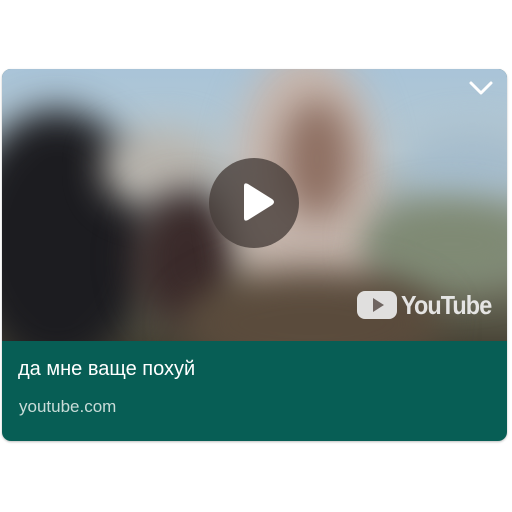  Describe the element at coordinates (481, 88) in the screenshot. I see `chevron-down-icon` at that location.